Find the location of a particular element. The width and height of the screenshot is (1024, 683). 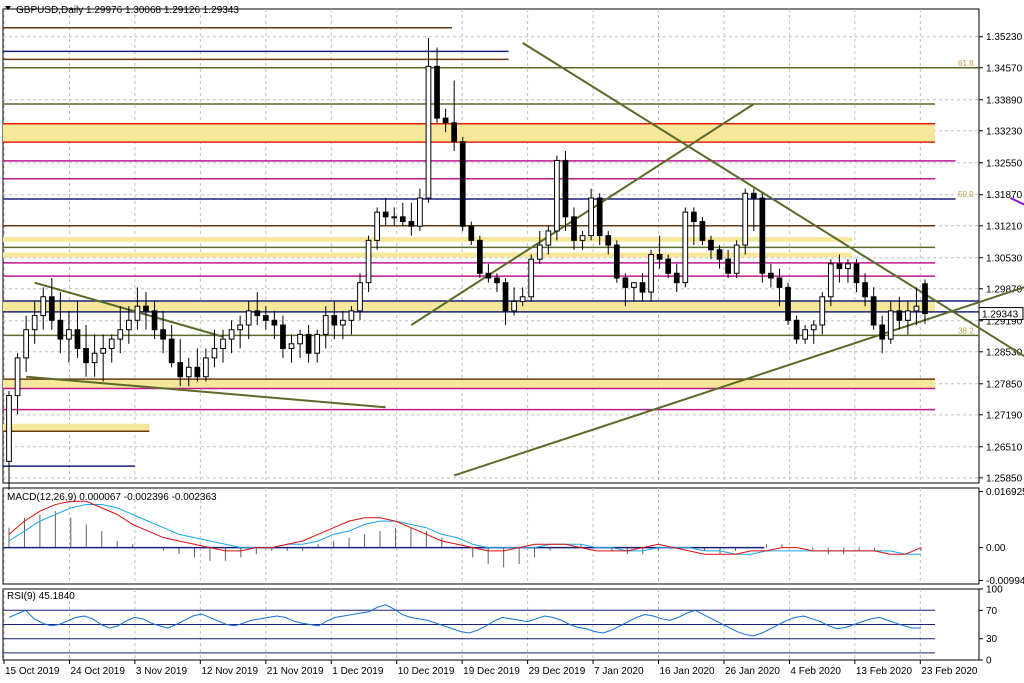

y-tick-label: 1.34570 is located at coordinates (1004, 68).